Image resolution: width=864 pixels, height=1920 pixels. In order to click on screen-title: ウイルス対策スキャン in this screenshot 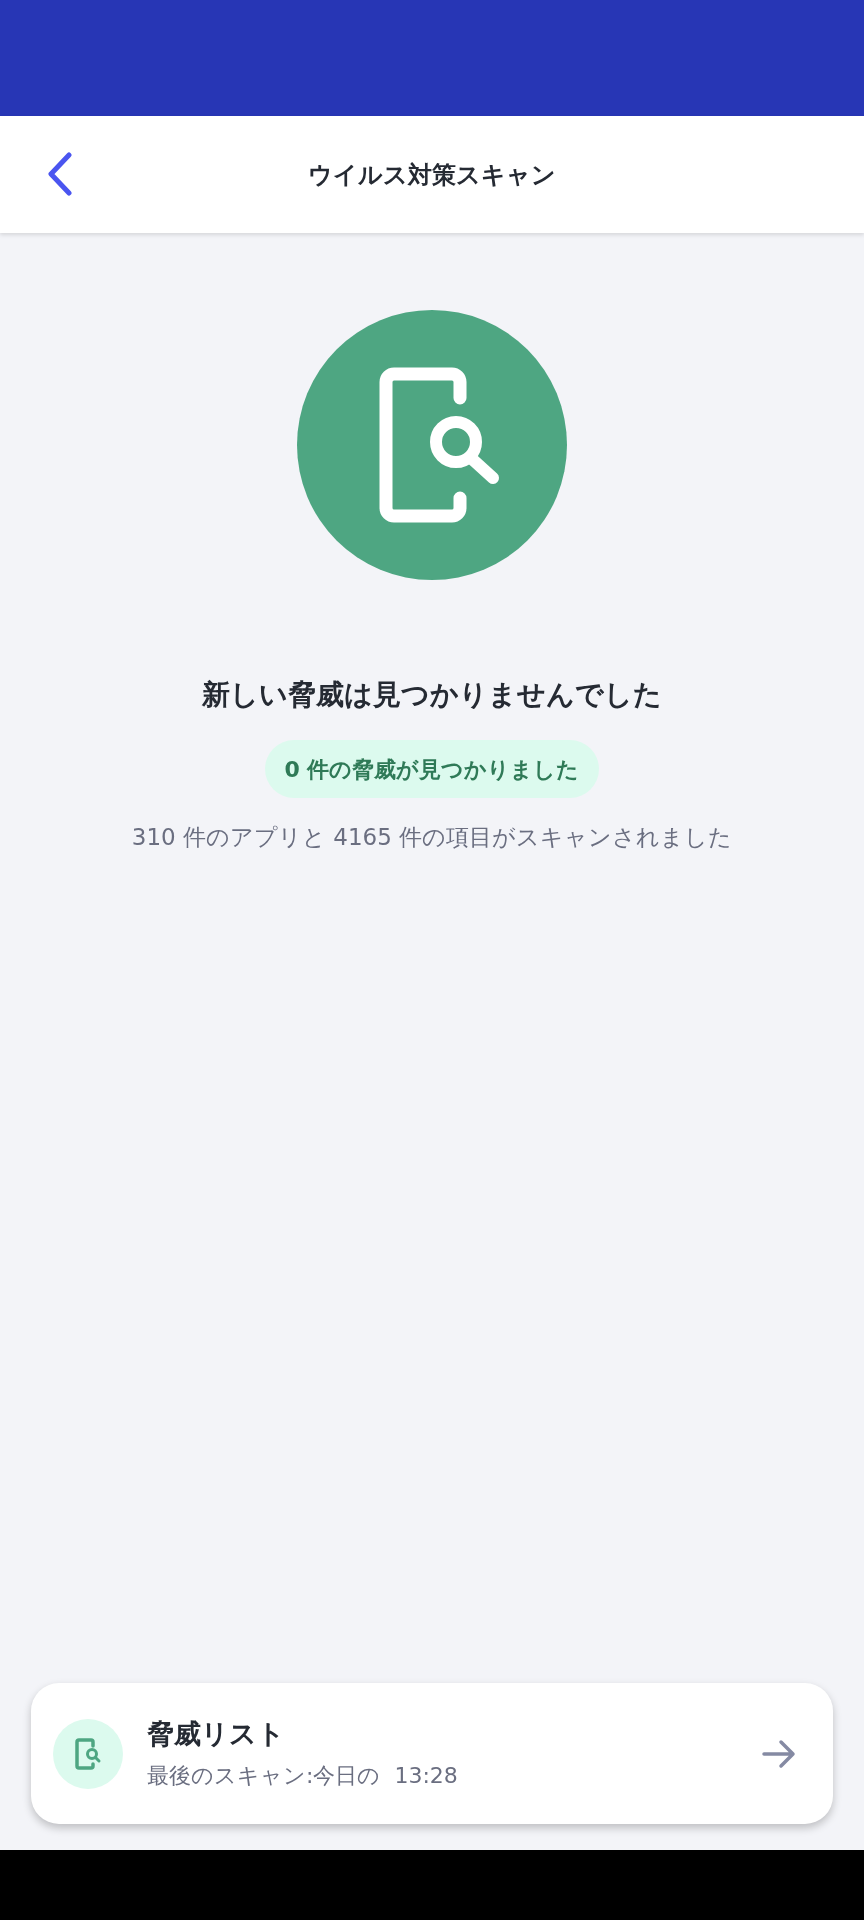, I will do `click(432, 175)`.